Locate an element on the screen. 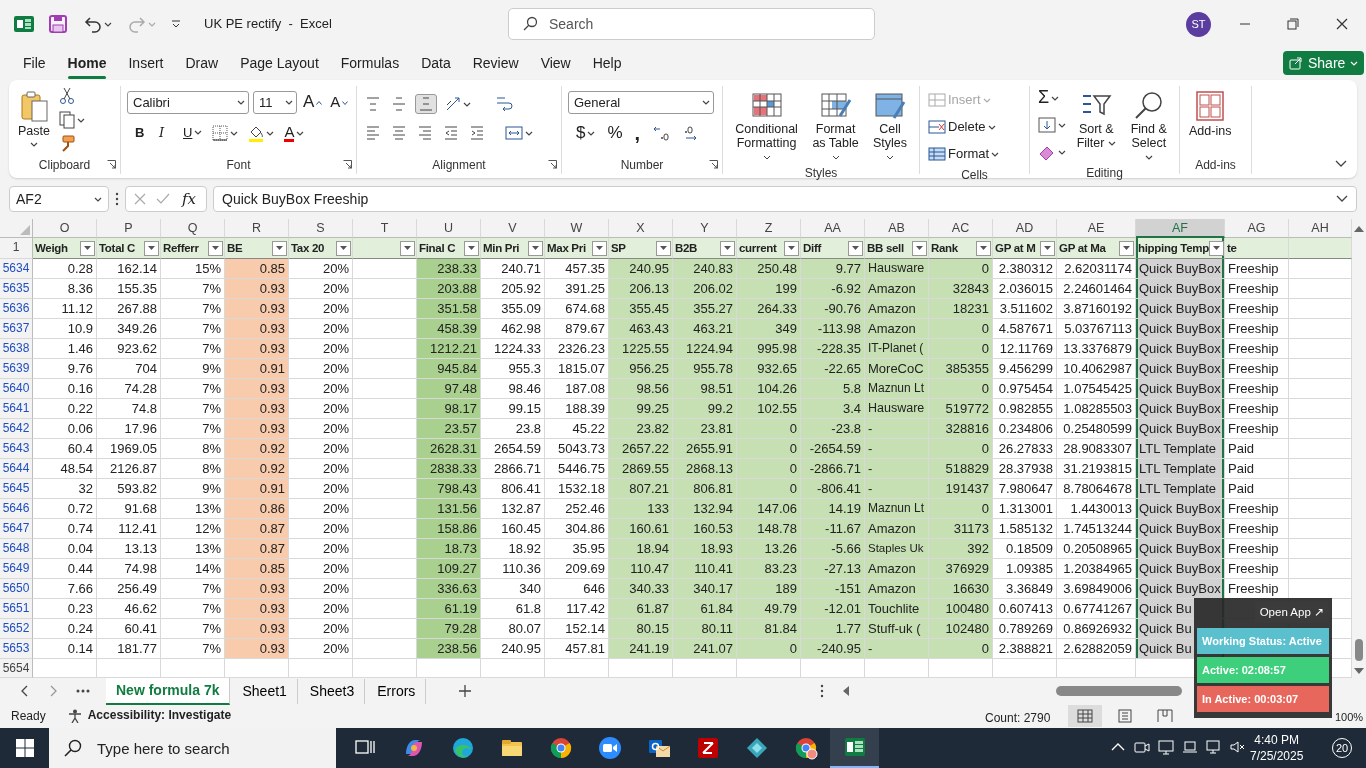 This screenshot has width=1366, height=768. row-header: 5642 is located at coordinates (16, 429).